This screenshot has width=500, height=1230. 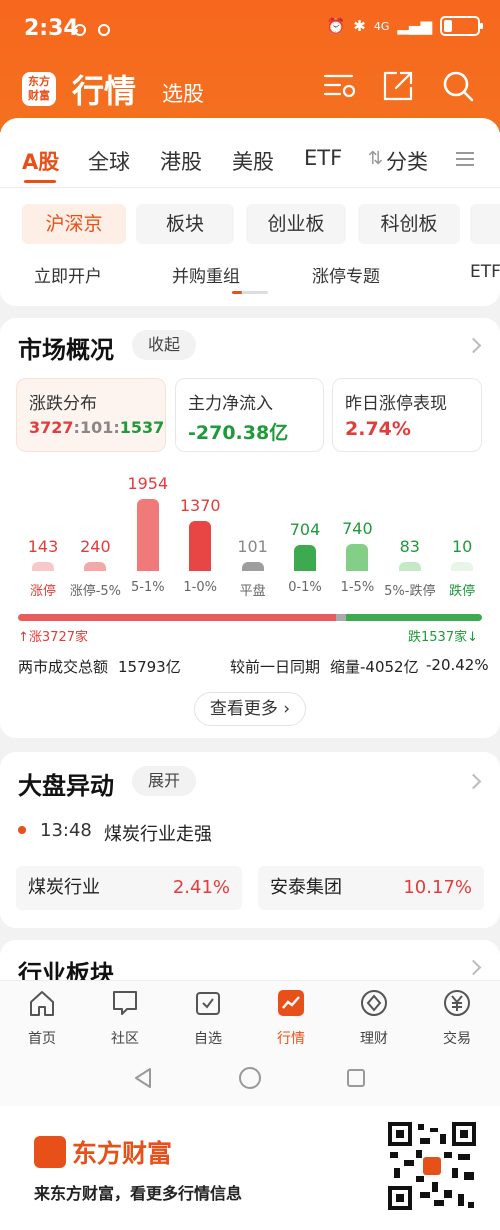 What do you see at coordinates (230, 404) in the screenshot?
I see `box-label: 主力净流入` at bounding box center [230, 404].